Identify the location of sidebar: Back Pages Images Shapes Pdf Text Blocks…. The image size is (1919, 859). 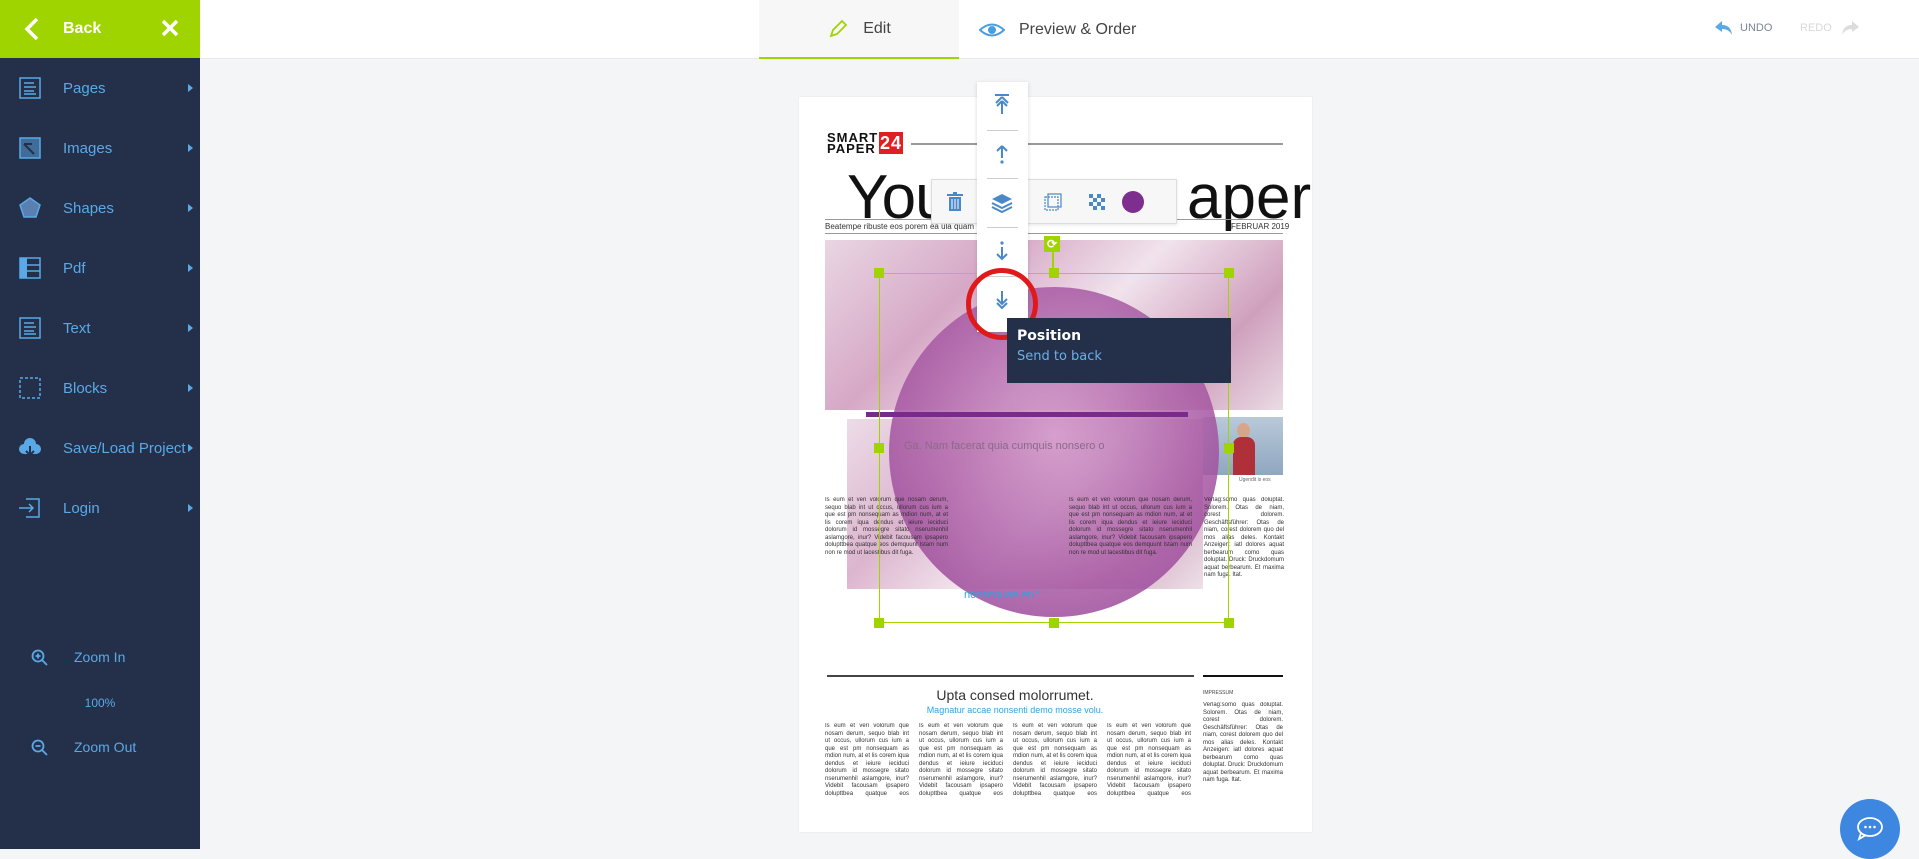
(100, 424).